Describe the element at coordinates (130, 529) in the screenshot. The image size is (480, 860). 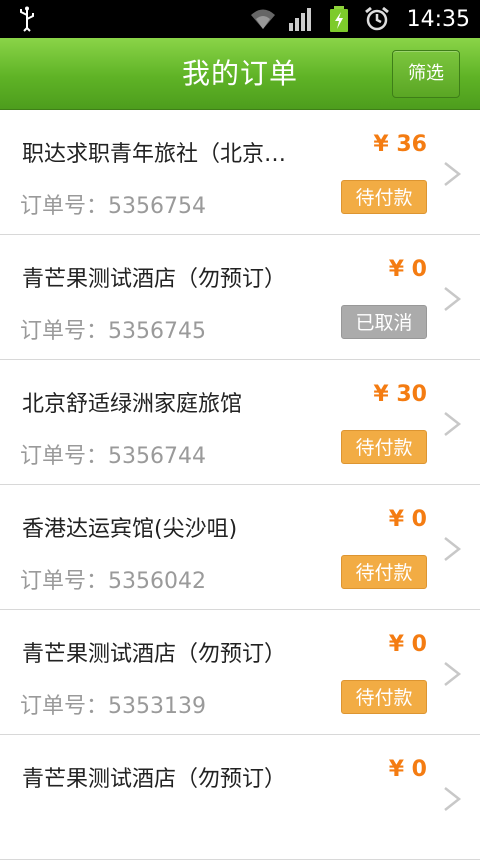
I see `hotel-name: 香港达运宾馆(尖沙咀)` at that location.